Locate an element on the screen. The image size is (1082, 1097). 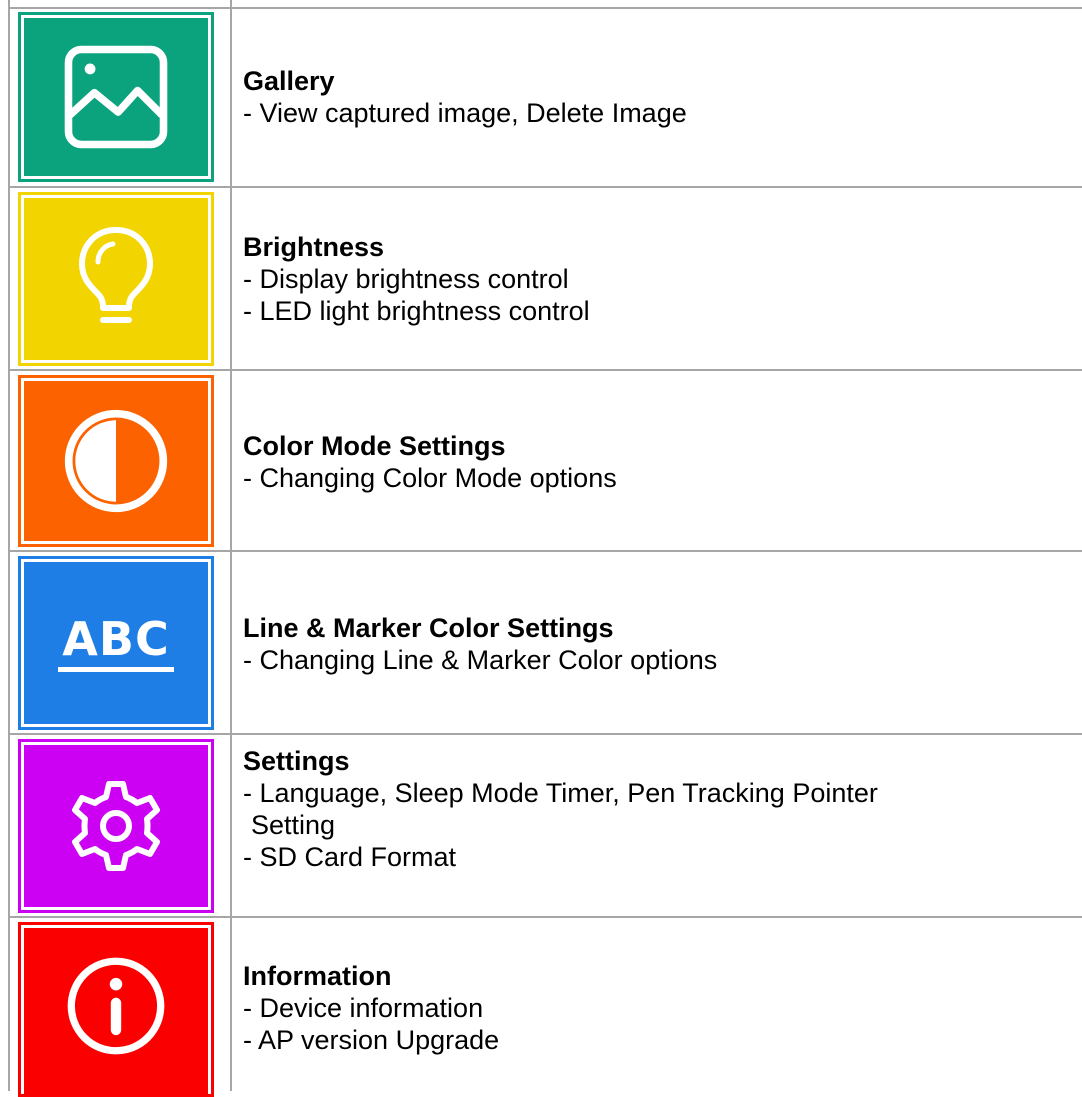
color-mode-icon-tile is located at coordinates (116, 461).